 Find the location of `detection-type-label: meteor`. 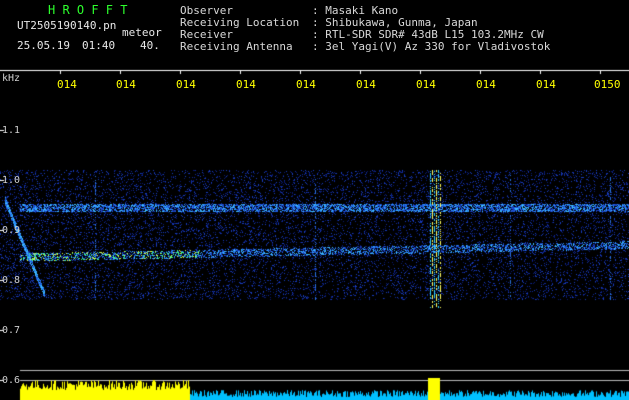

detection-type-label: meteor is located at coordinates (142, 32).